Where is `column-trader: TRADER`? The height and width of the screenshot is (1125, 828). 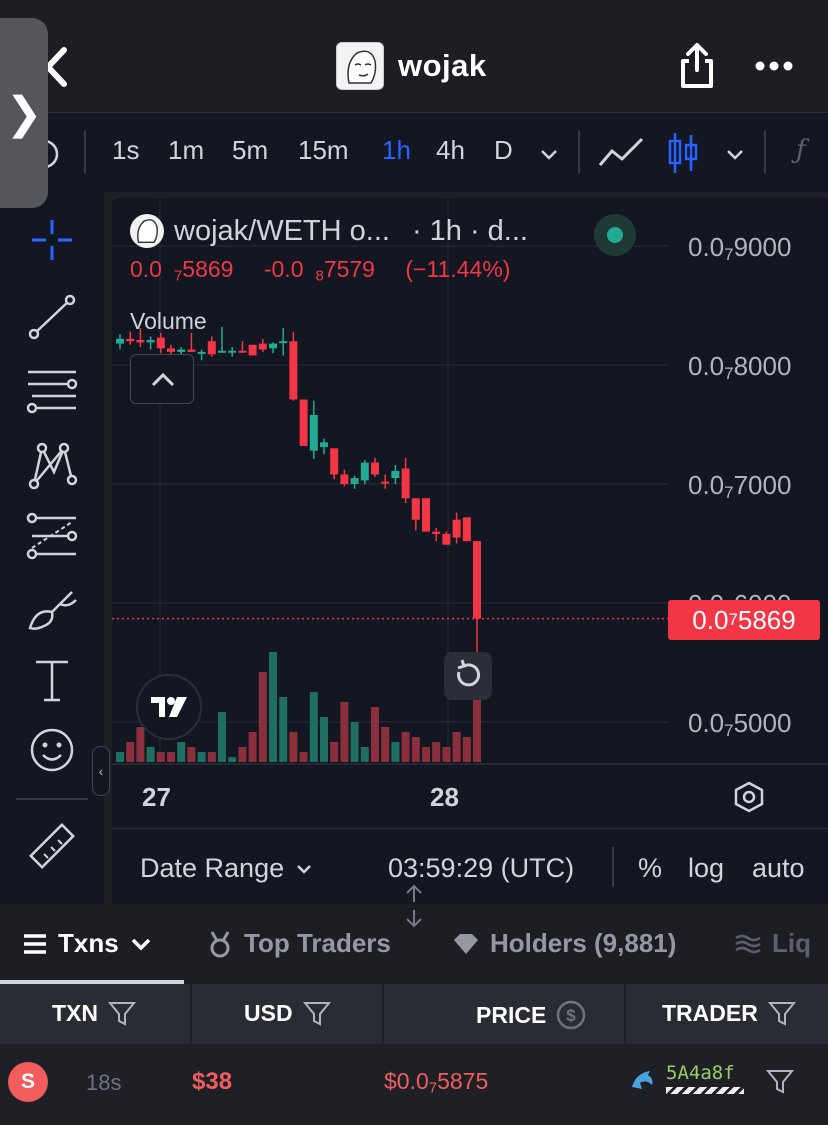 column-trader: TRADER is located at coordinates (729, 1013).